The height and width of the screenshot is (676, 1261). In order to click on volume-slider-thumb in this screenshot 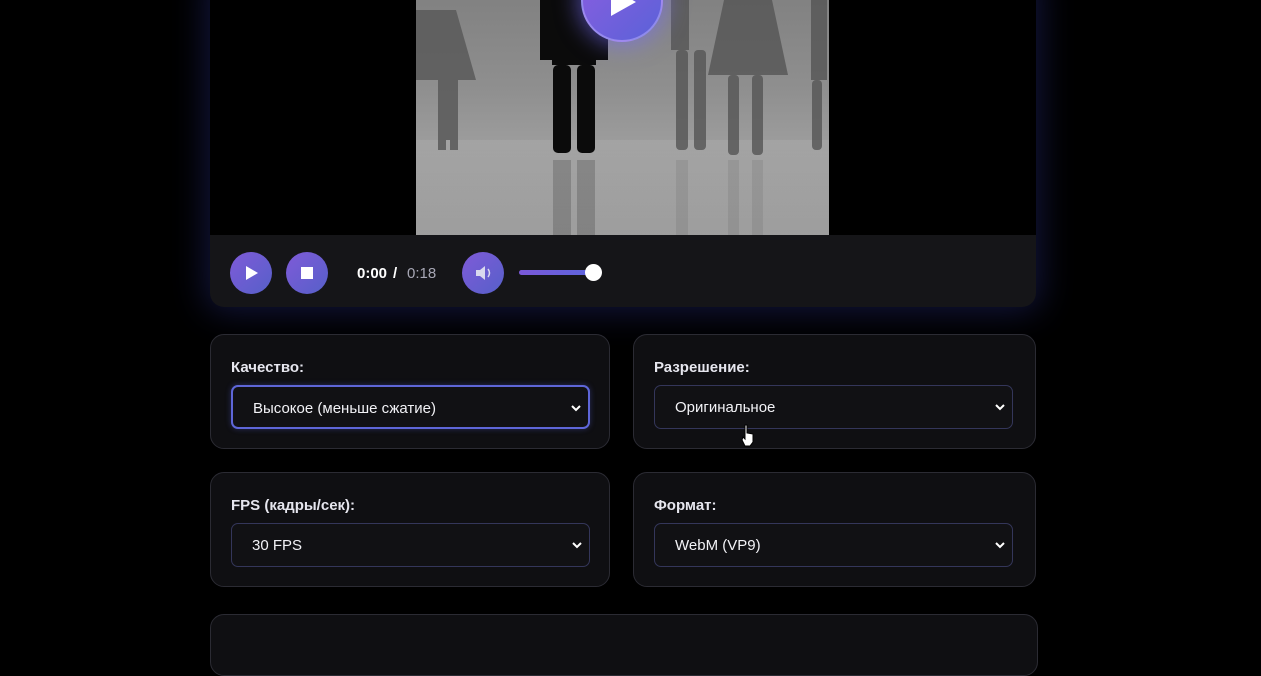, I will do `click(593, 272)`.